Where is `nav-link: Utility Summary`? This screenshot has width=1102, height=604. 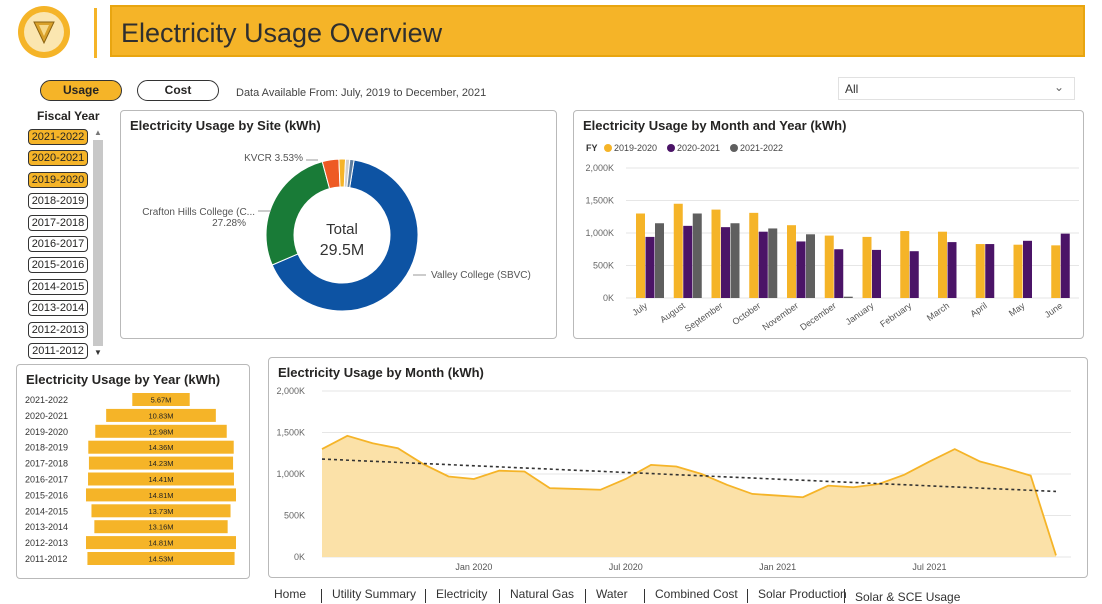 nav-link: Utility Summary is located at coordinates (374, 594).